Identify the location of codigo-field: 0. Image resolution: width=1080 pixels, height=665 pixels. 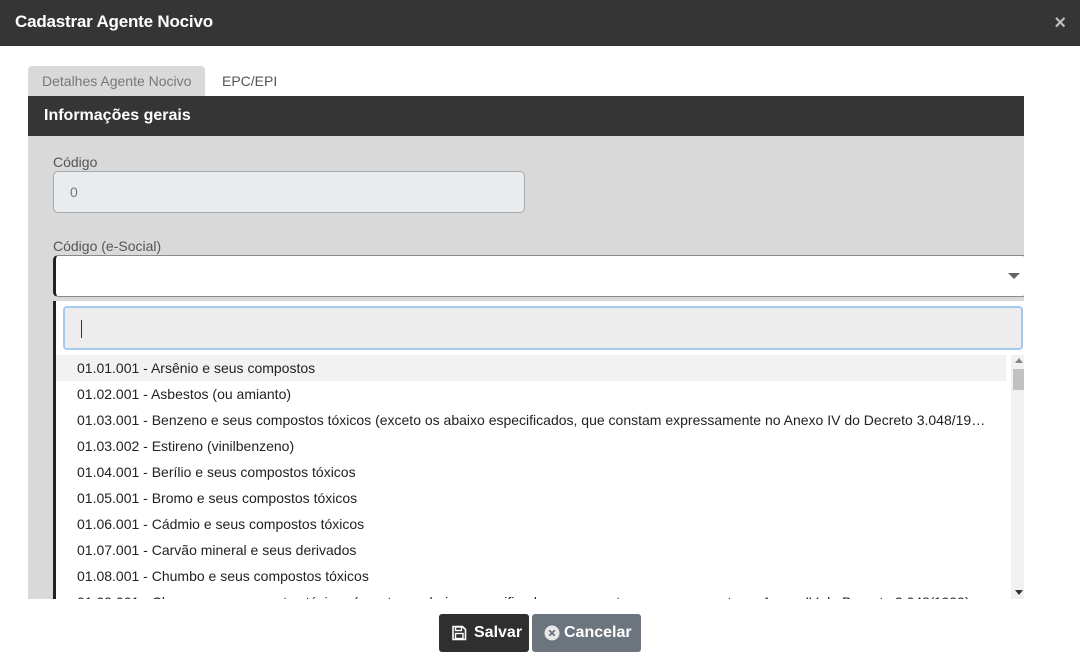
(289, 192).